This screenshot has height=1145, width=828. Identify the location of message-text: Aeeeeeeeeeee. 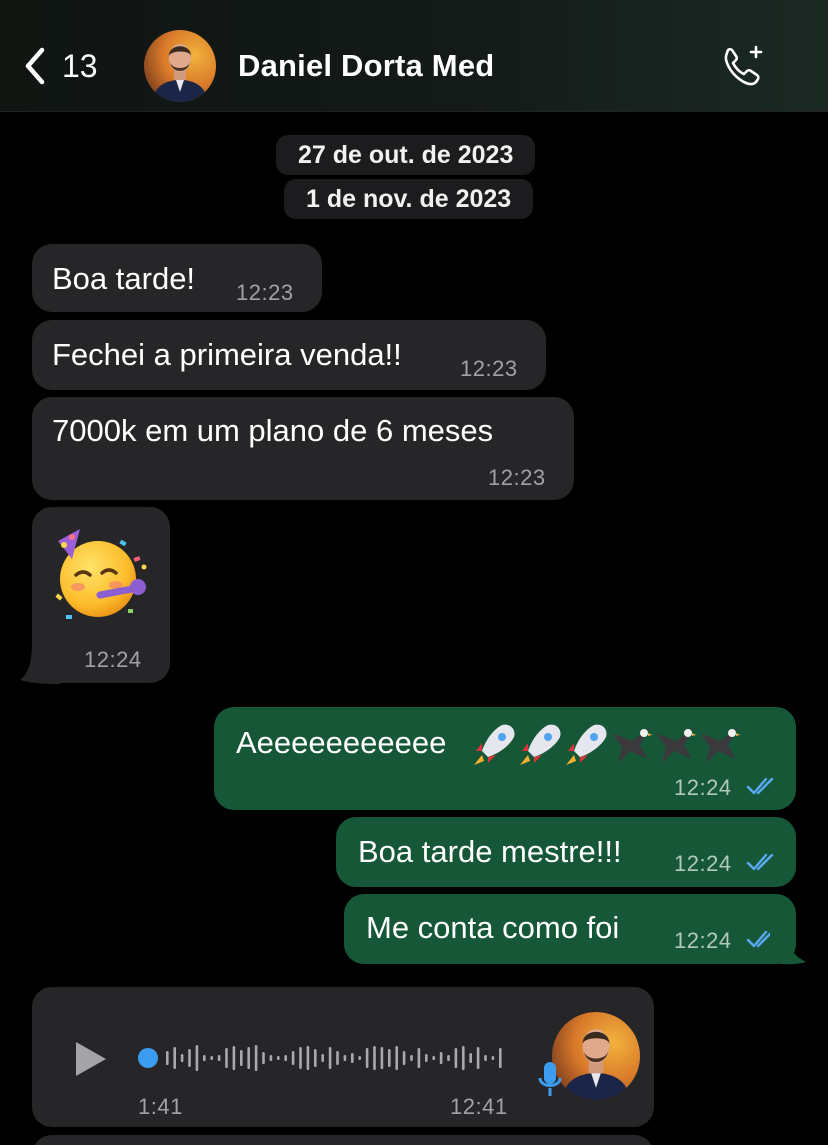
(341, 742).